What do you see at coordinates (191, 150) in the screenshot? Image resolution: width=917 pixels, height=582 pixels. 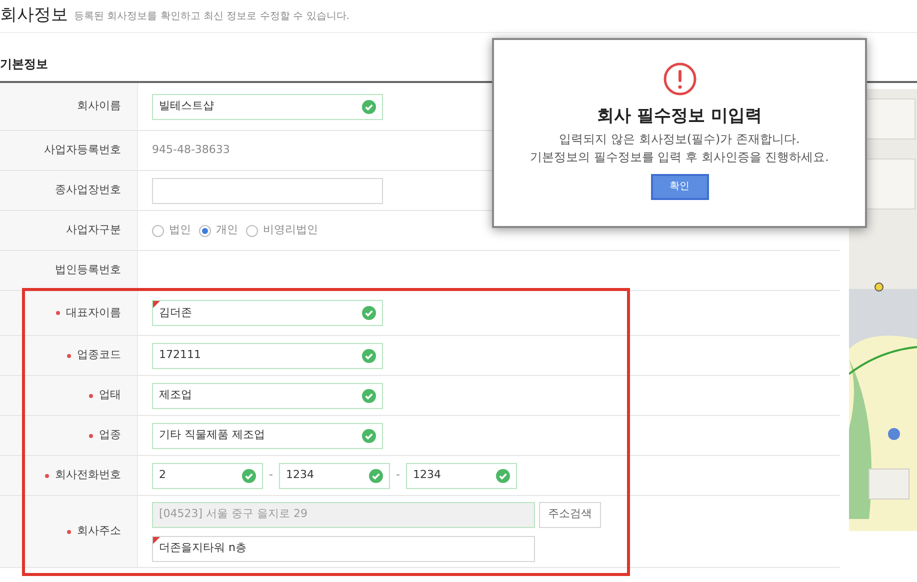 I see `field-value: 945-48-38633` at bounding box center [191, 150].